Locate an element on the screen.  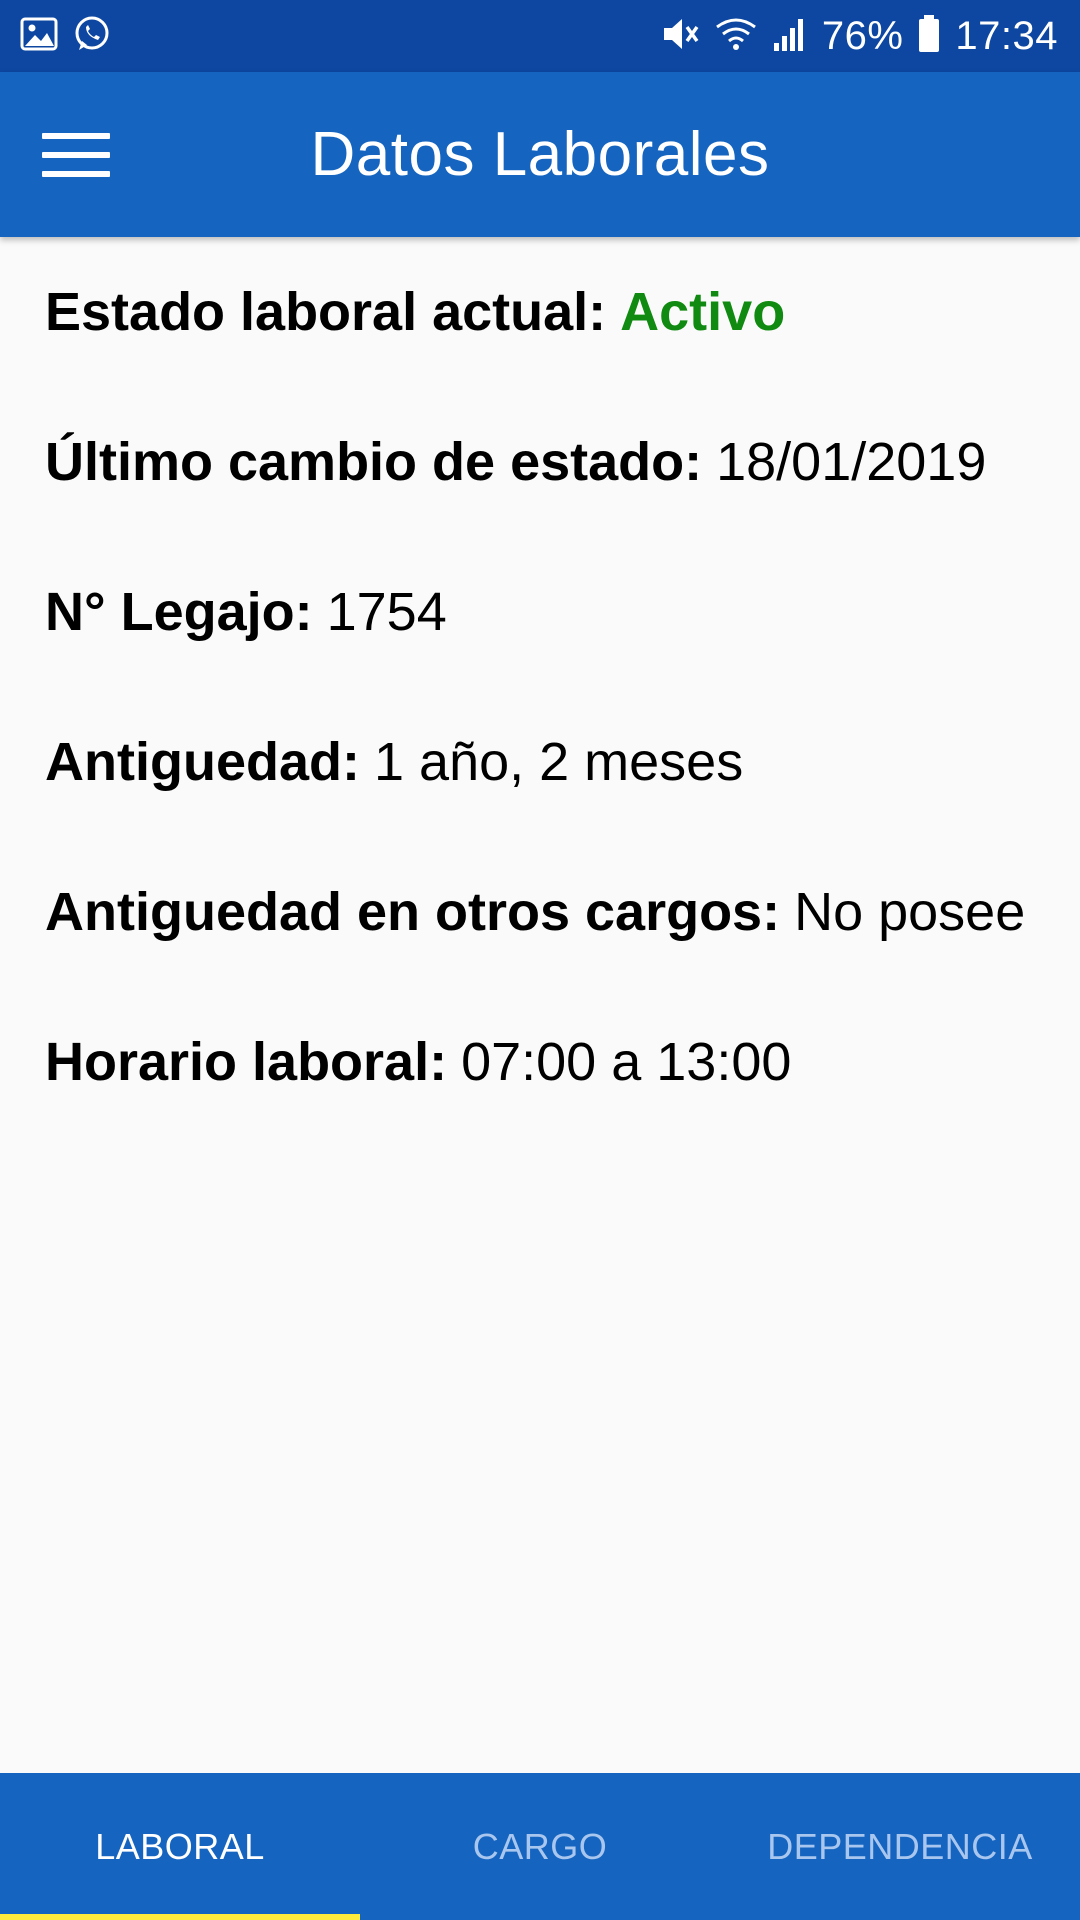
field-legajo: N° Legajo: 1754 is located at coordinates (555, 612).